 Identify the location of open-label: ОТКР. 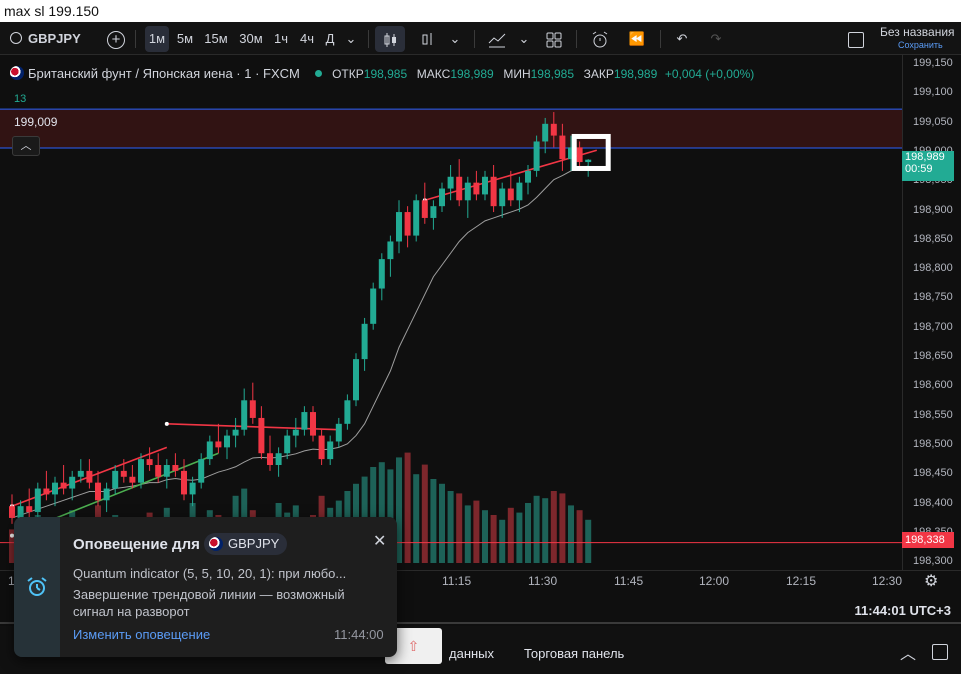
(348, 74).